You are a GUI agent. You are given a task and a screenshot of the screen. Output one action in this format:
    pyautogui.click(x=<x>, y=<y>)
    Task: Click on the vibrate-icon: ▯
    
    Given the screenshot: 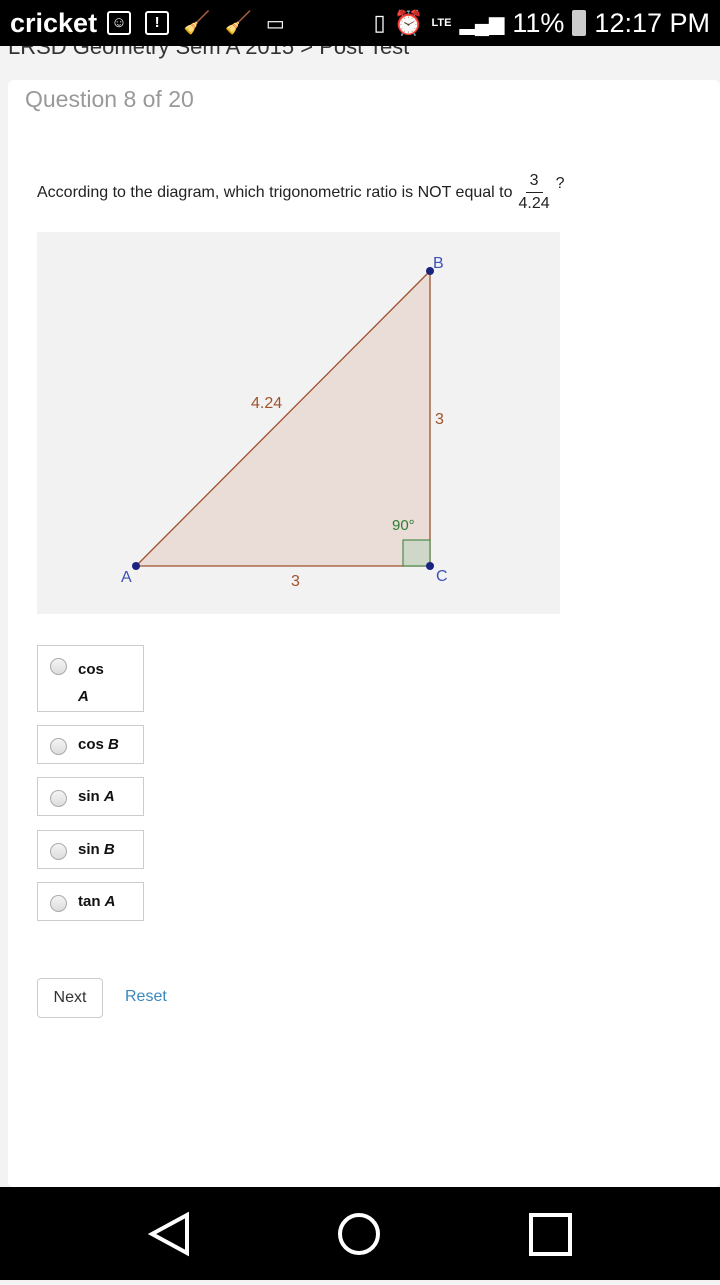 What is the action you would take?
    pyautogui.click(x=379, y=22)
    